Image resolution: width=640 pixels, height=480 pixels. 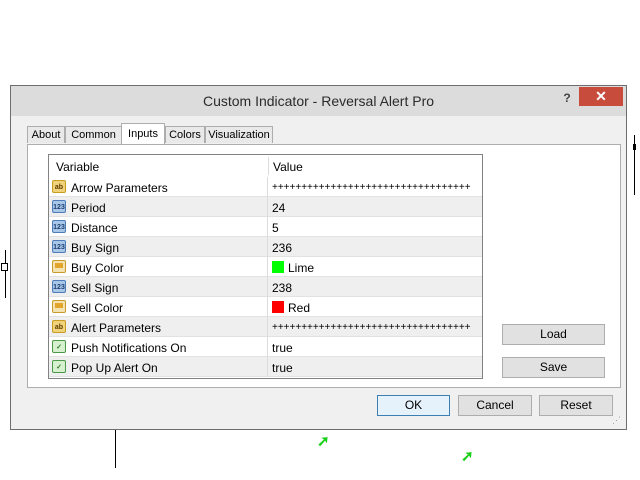 I want to click on variable-cell: ab Alert Parameters, so click(x=158, y=327).